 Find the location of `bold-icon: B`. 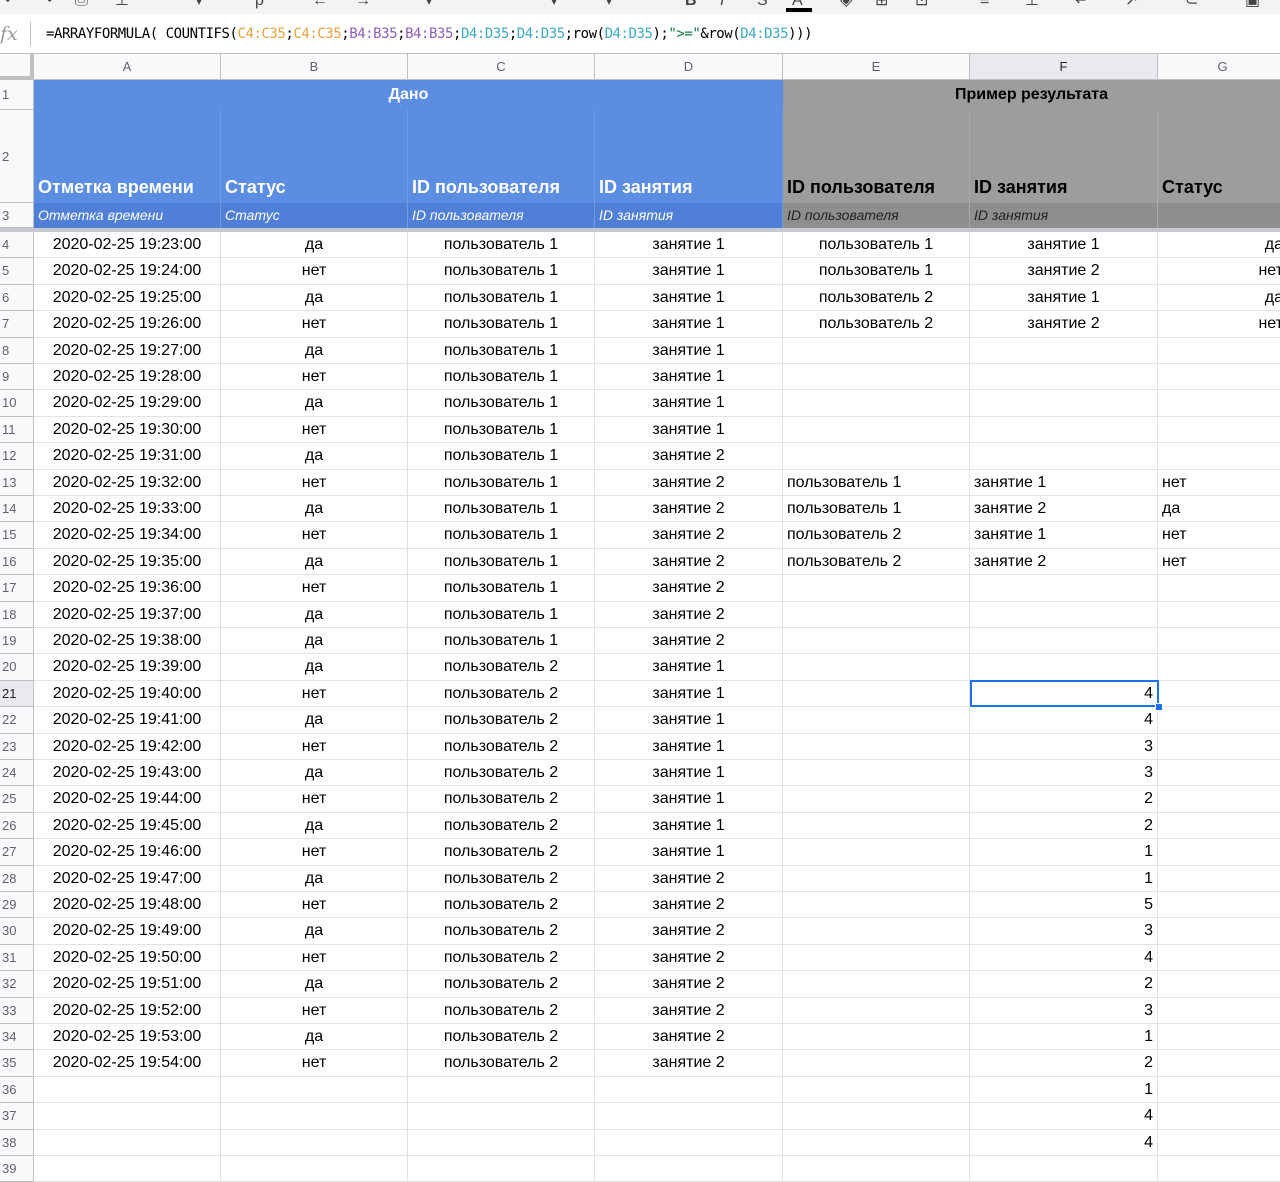

bold-icon: B is located at coordinates (691, 4).